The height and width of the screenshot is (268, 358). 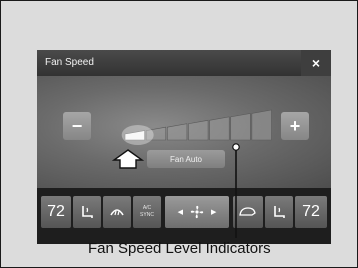 I want to click on ac-sync-button: A/C SYNC, so click(x=147, y=212).